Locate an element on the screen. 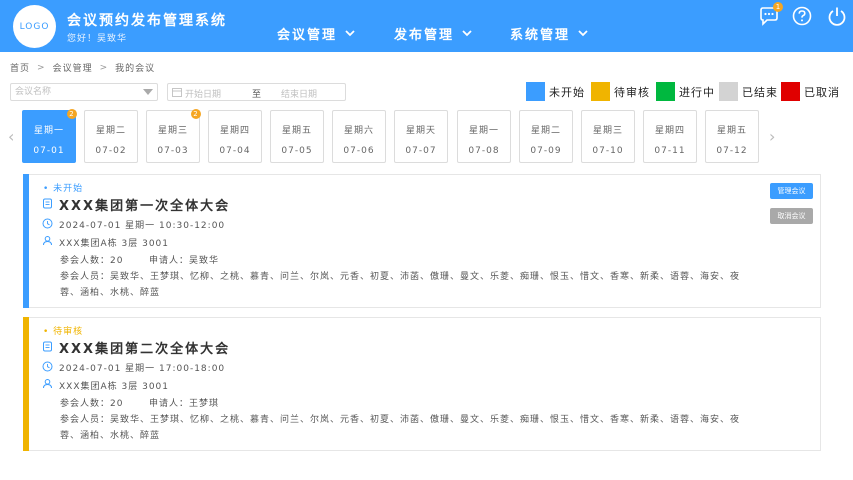 The height and width of the screenshot is (480, 853). start-date-field: 开始日期 is located at coordinates (203, 93).